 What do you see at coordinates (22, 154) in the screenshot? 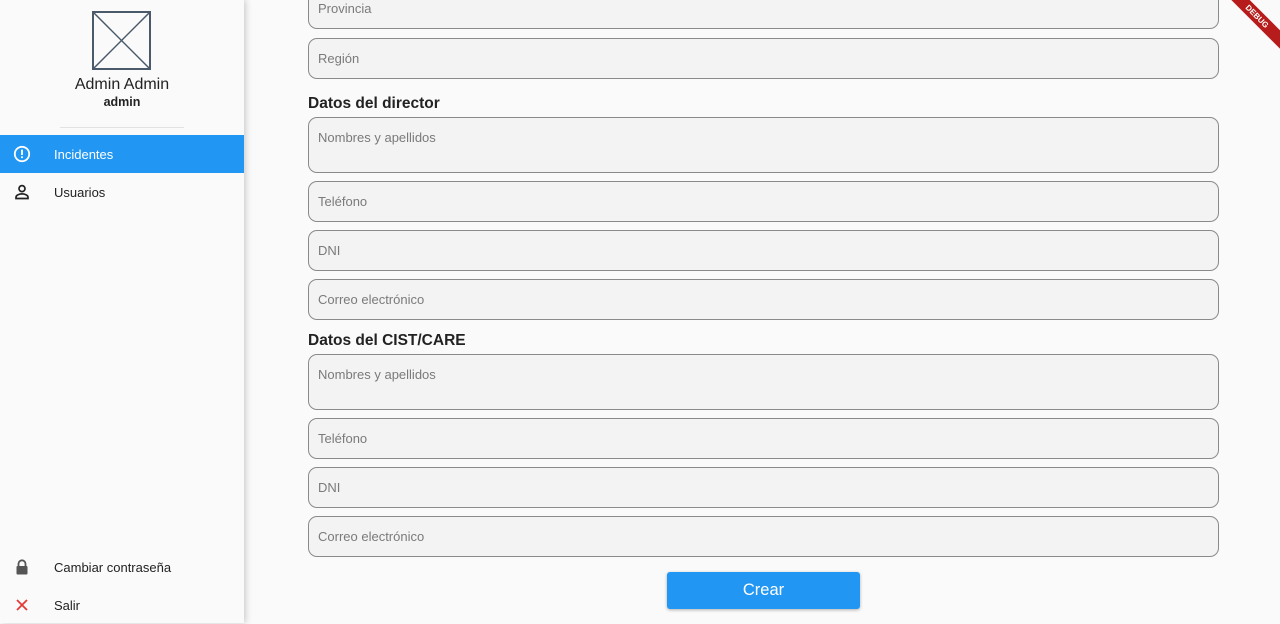
I see `alert-circle-icon` at bounding box center [22, 154].